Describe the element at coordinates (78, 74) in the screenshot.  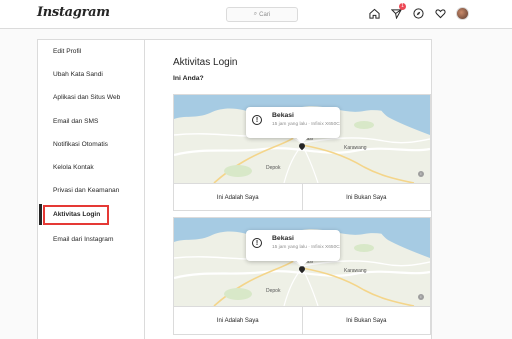
I see `sidebar-item-change-password: Ubah Kata Sandi` at that location.